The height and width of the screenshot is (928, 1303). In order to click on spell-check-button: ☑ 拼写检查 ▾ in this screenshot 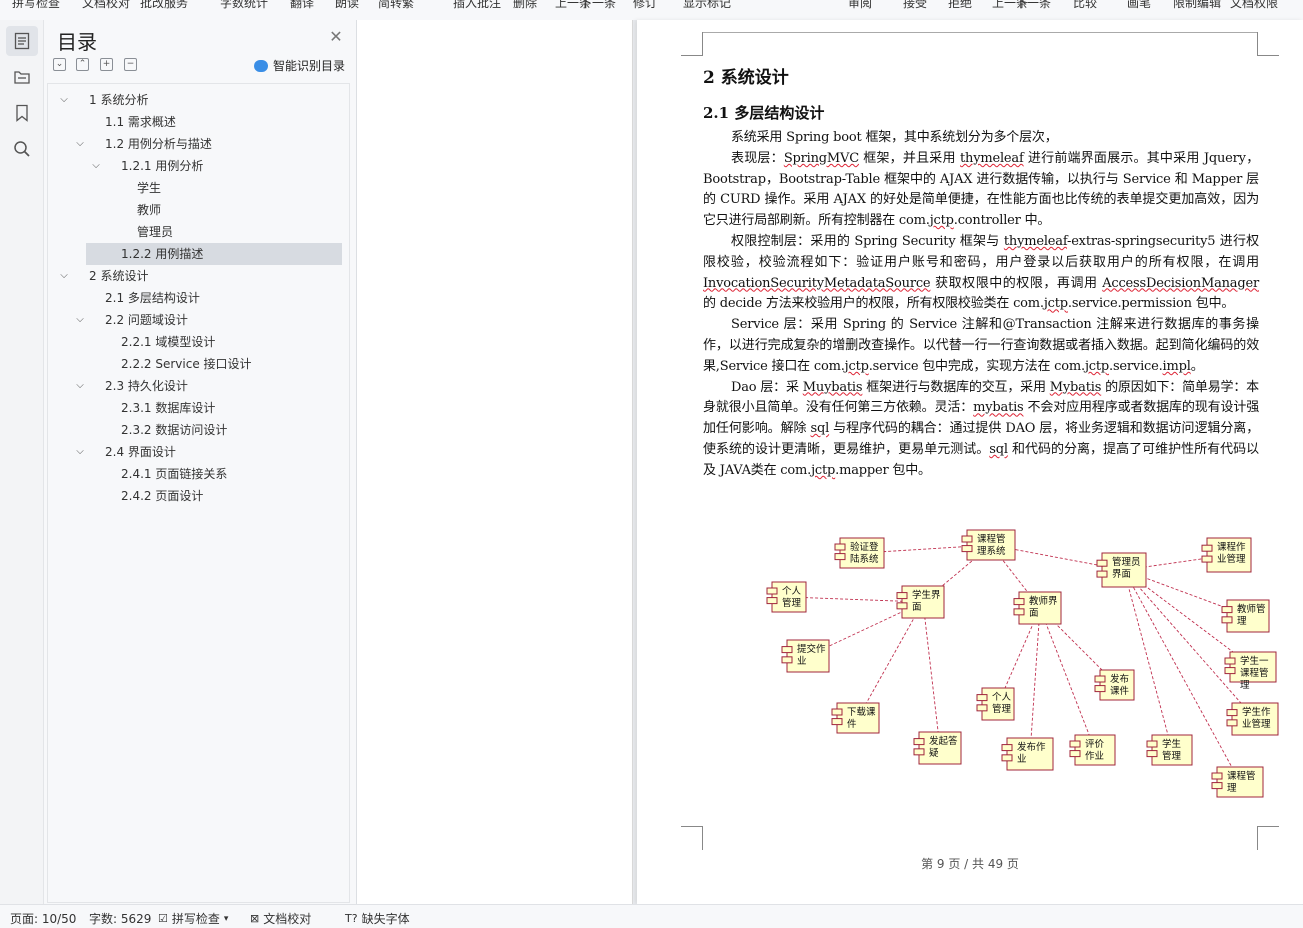, I will do `click(193, 918)`.